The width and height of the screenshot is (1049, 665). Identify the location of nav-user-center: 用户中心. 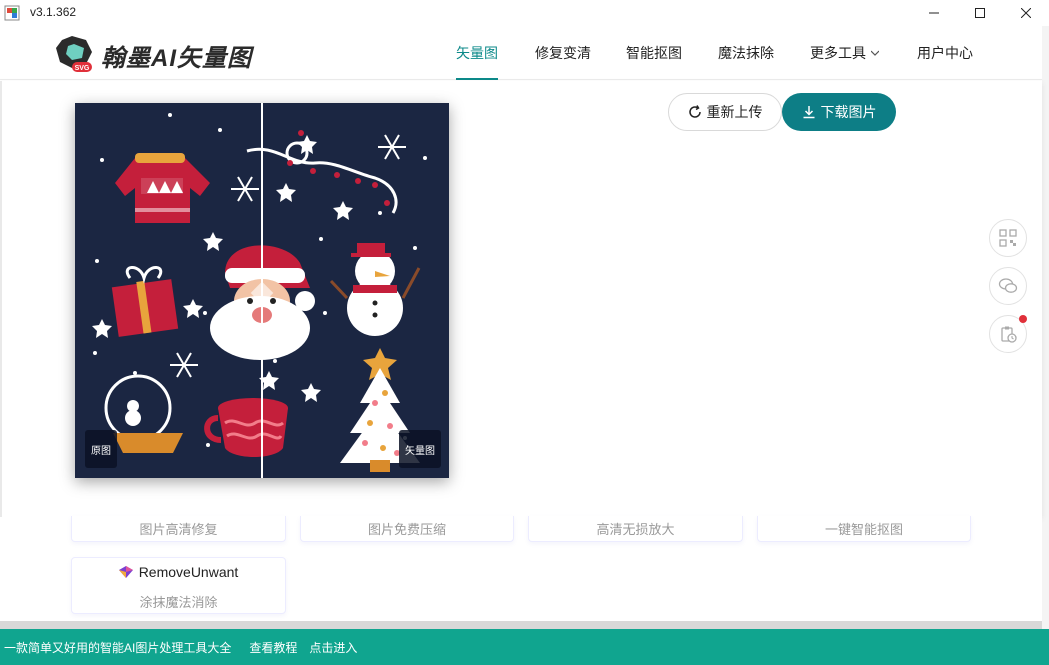
(945, 53).